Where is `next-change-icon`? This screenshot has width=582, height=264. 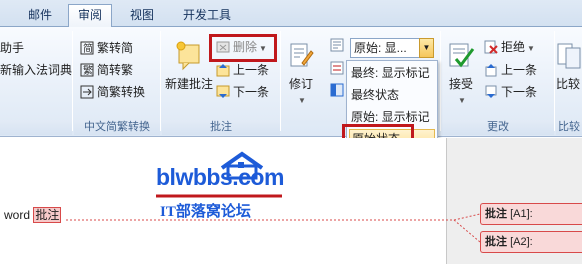 next-change-icon is located at coordinates (491, 92).